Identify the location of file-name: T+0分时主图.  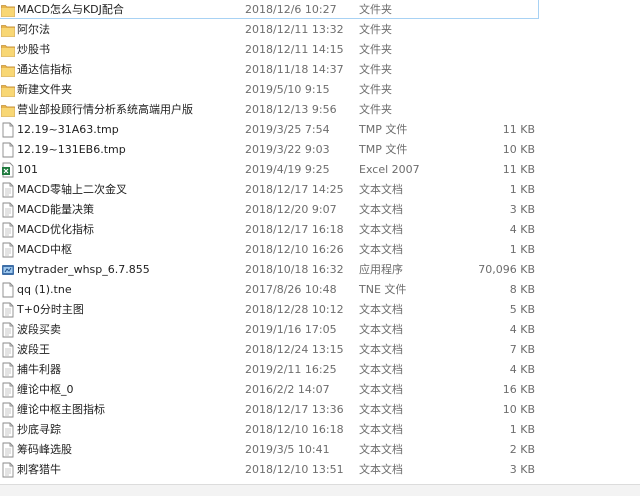
(50, 309).